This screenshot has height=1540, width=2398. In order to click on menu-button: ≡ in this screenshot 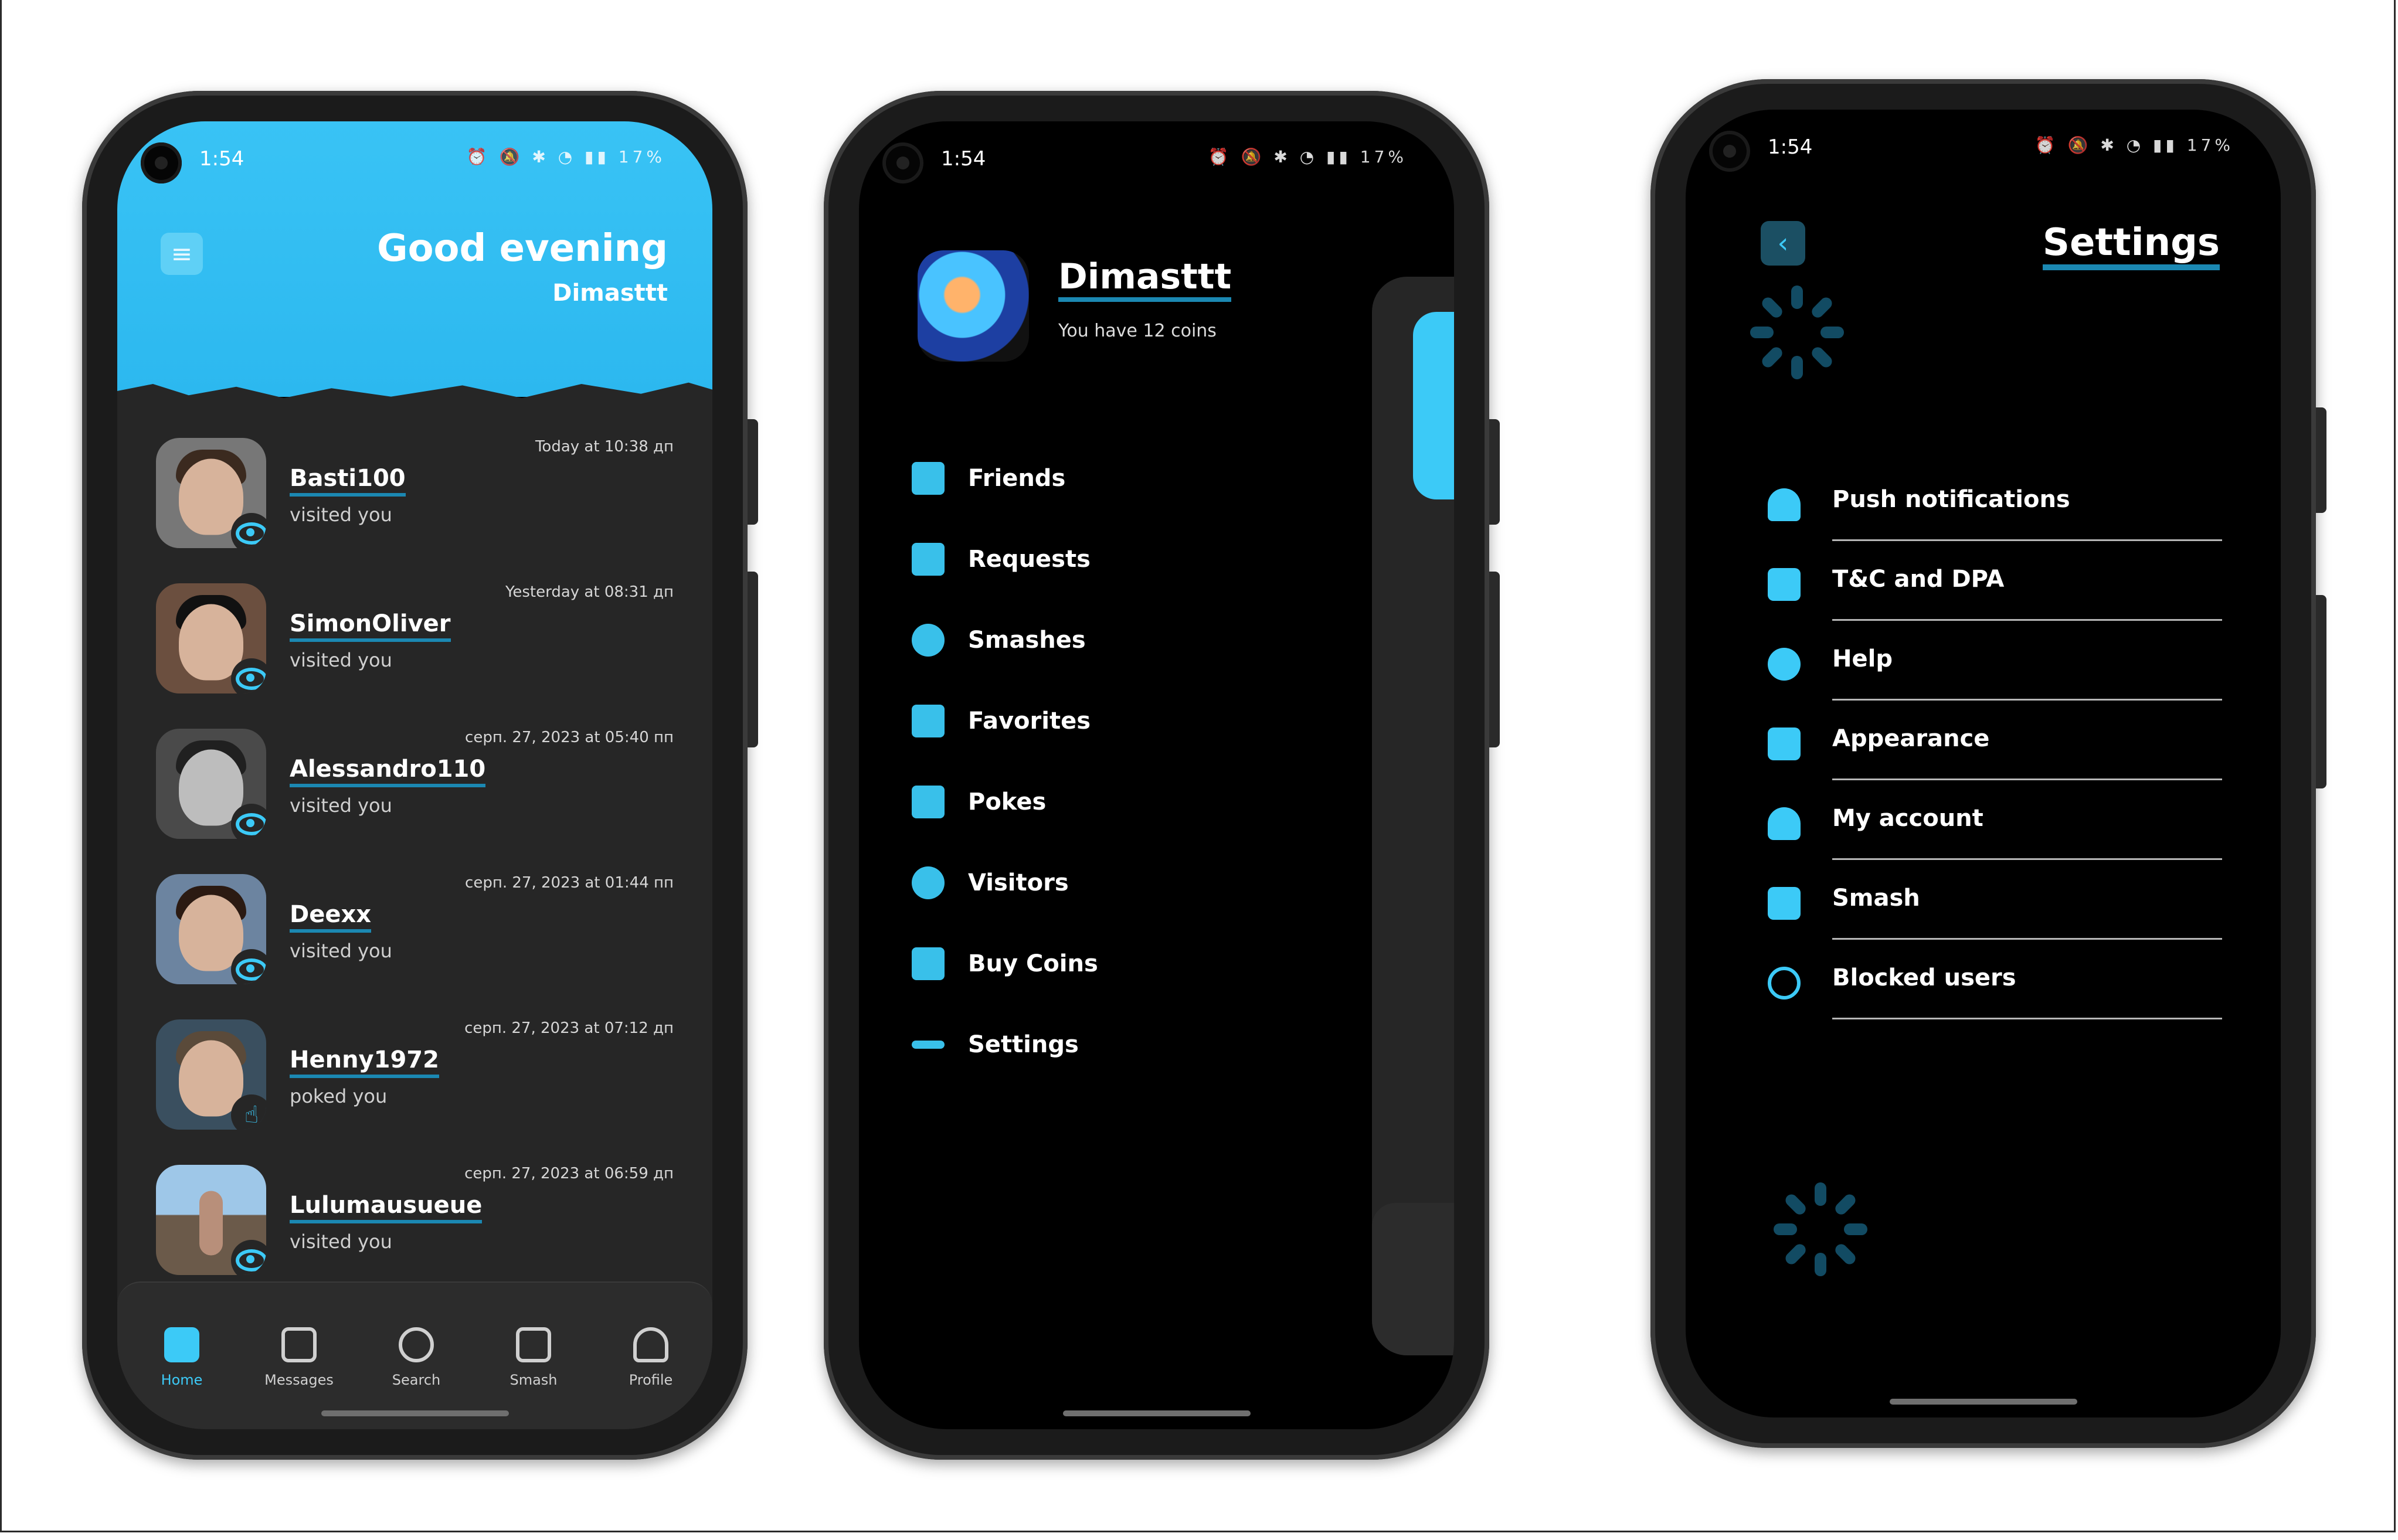, I will do `click(182, 254)`.